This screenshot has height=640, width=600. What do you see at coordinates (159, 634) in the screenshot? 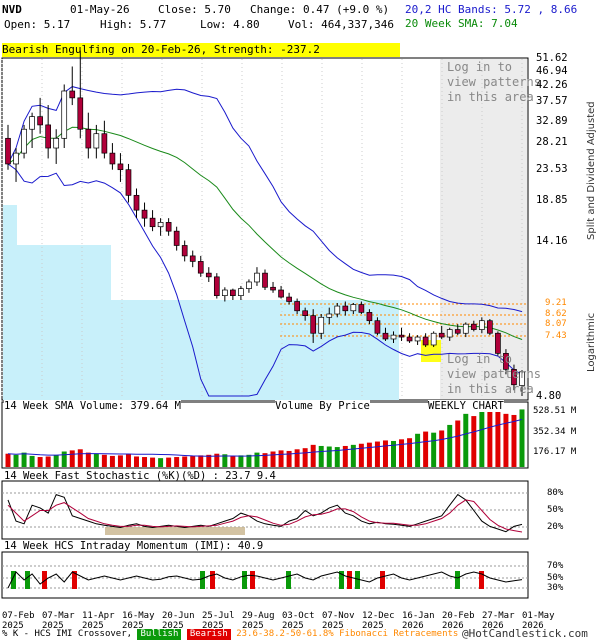
I see `bullish-legend: Bullish` at bounding box center [159, 634].